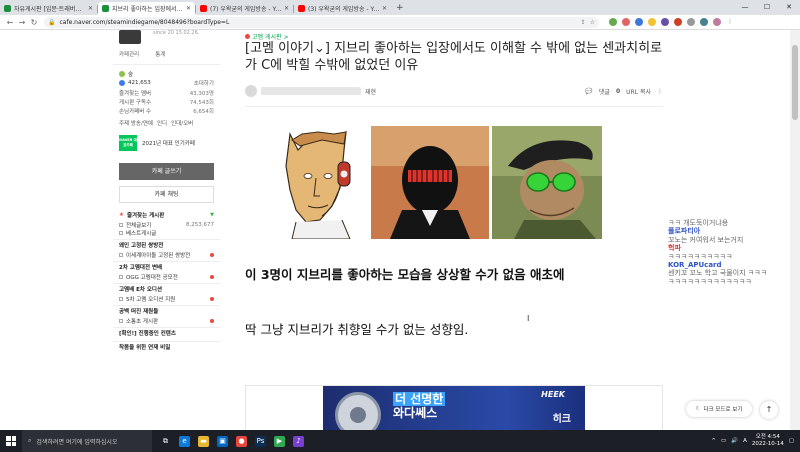 This screenshot has height=452, width=800. I want to click on notification-icon: ▢, so click(791, 441).